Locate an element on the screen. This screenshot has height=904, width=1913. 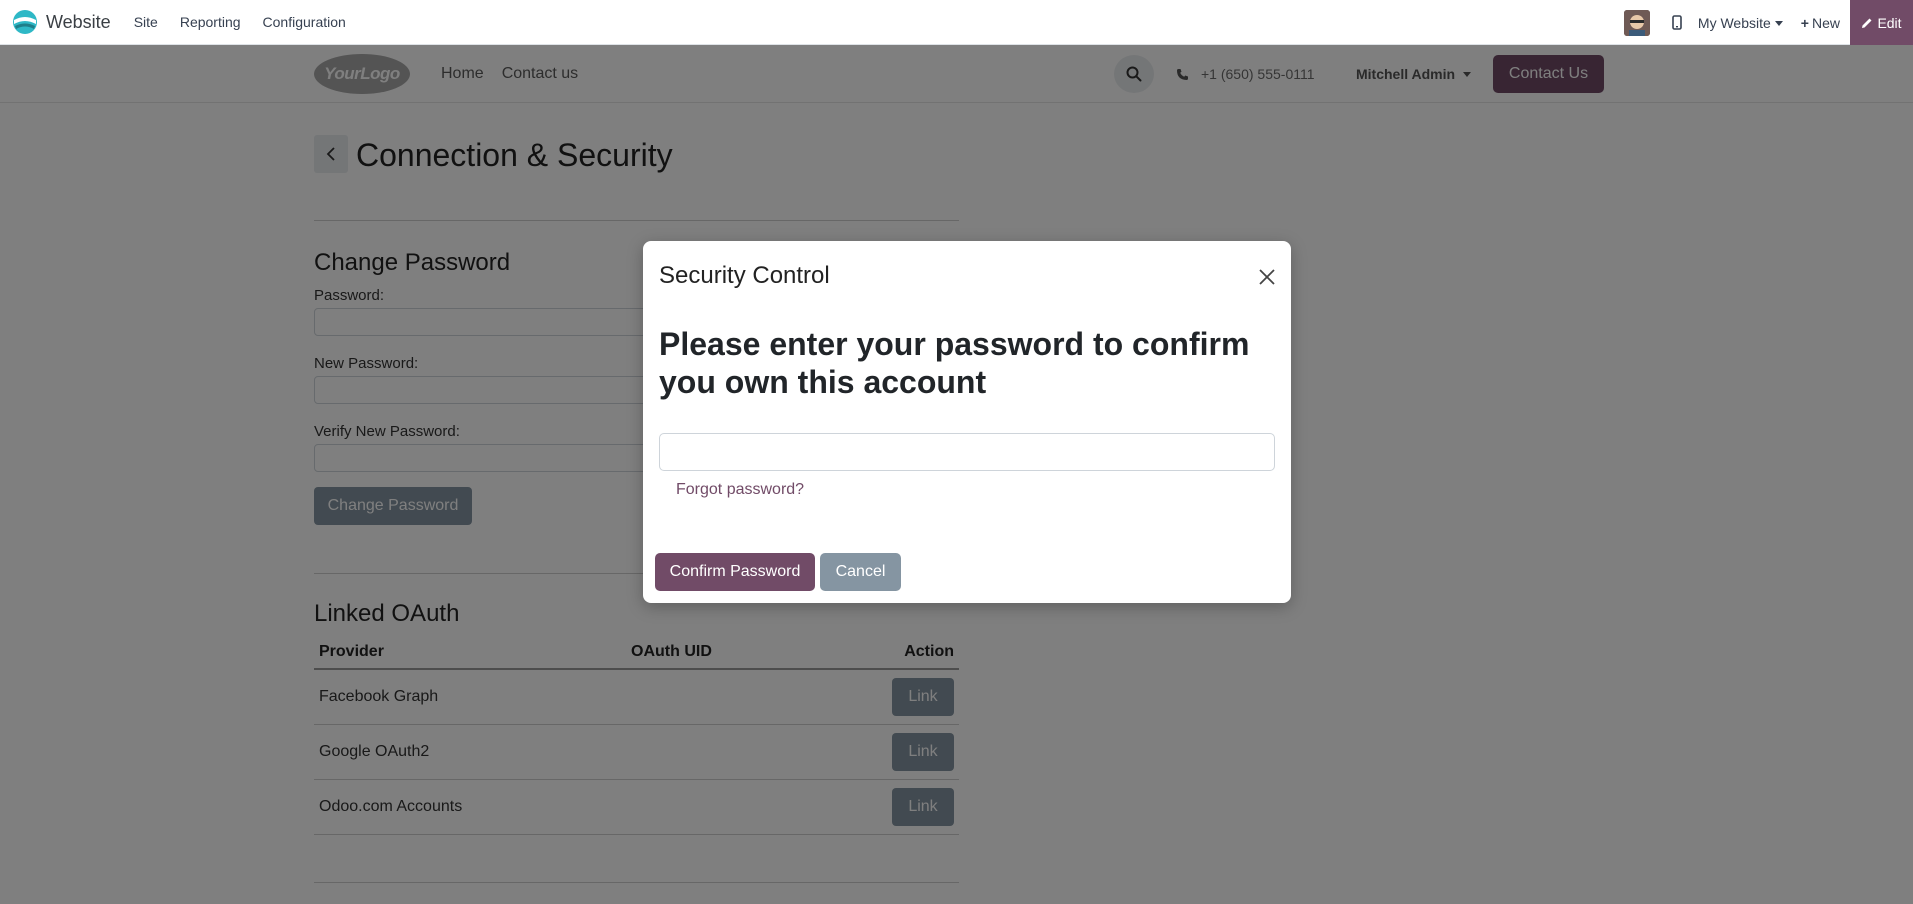
new-button: + New is located at coordinates (1820, 23).